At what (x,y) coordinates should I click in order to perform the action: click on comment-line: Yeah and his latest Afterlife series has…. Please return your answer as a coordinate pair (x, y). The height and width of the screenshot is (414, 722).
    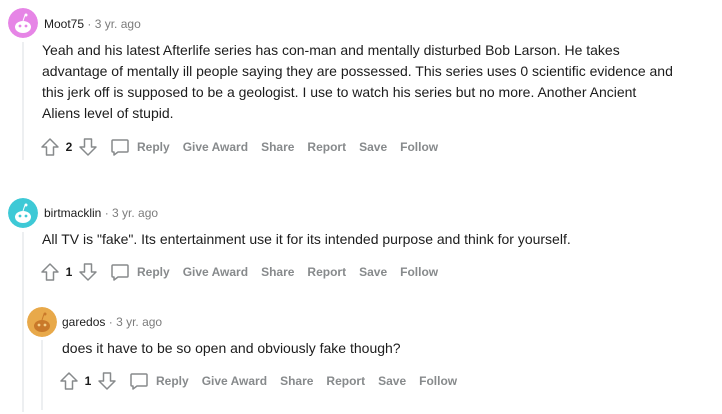
    Looking at the image, I should click on (331, 50).